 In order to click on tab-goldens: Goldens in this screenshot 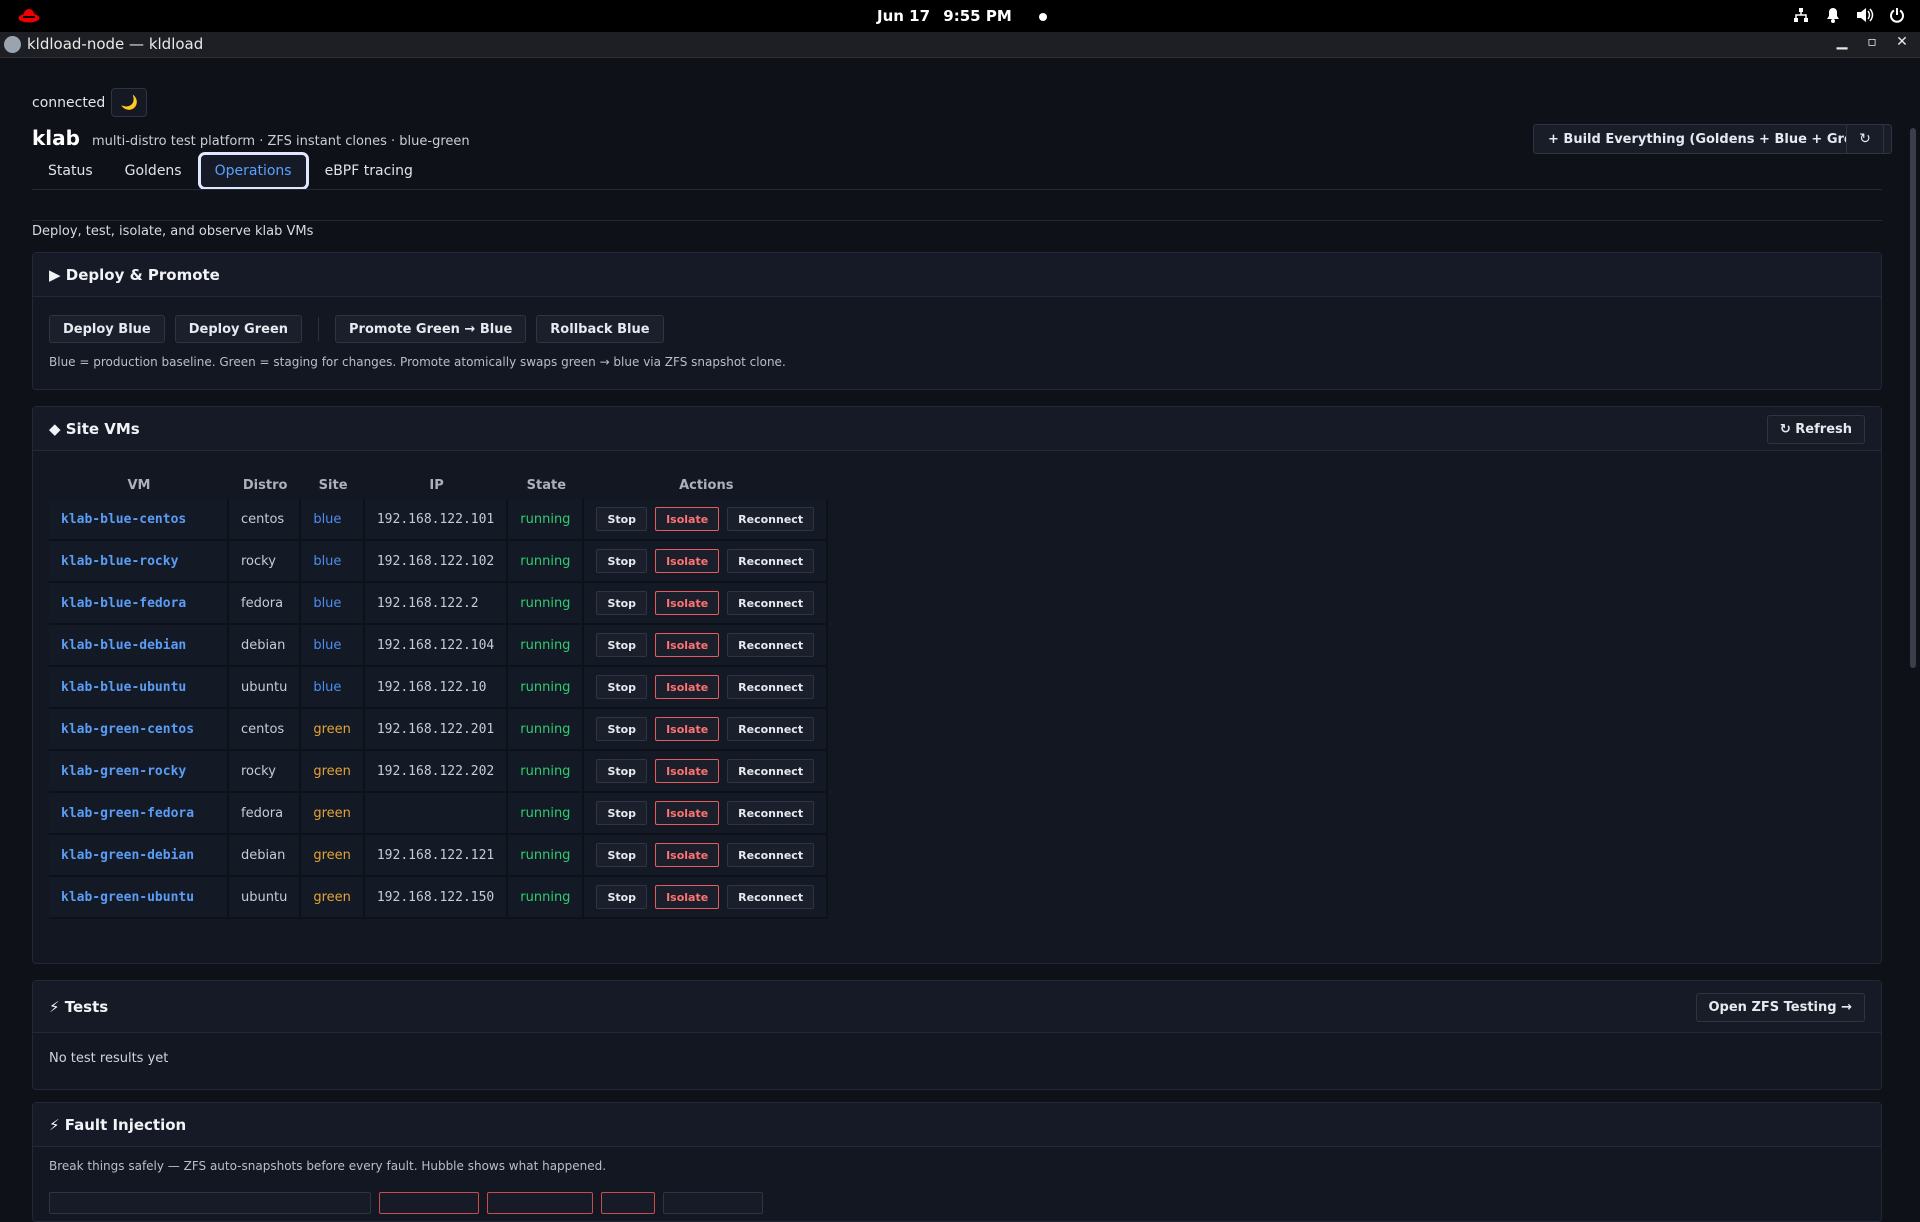, I will do `click(153, 171)`.